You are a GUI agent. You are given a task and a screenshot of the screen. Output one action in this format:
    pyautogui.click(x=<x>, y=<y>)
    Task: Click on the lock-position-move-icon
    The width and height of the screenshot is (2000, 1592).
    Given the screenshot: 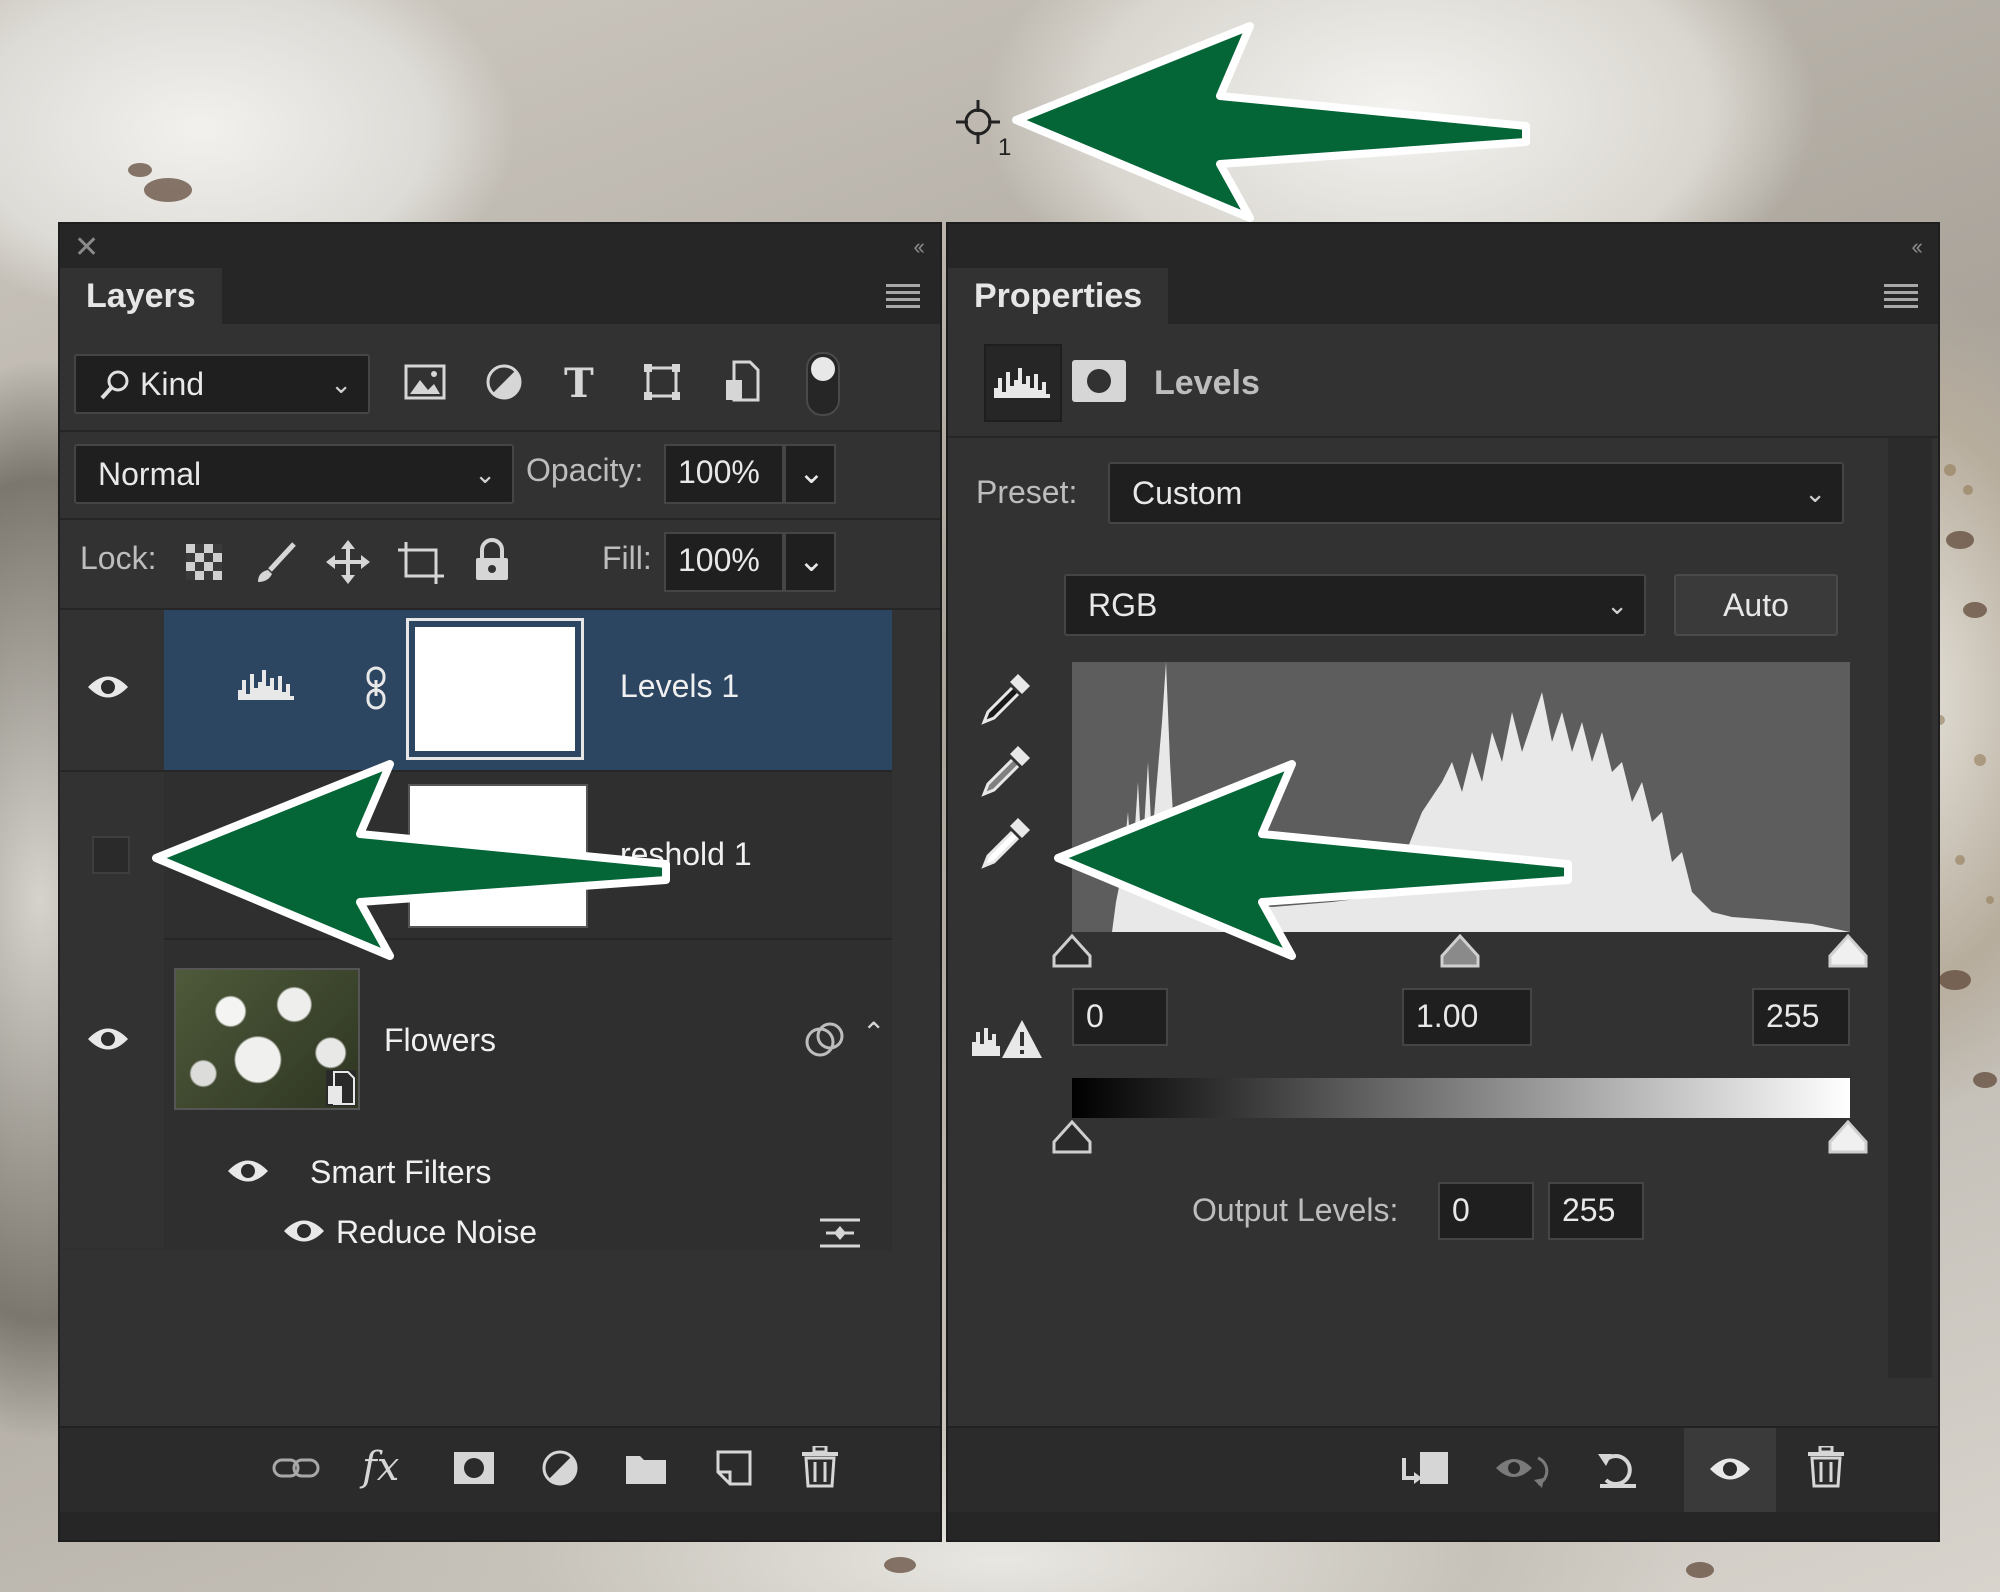 What is the action you would take?
    pyautogui.click(x=348, y=564)
    